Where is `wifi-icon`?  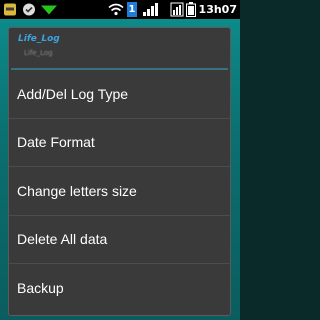
wifi-icon is located at coordinates (116, 9).